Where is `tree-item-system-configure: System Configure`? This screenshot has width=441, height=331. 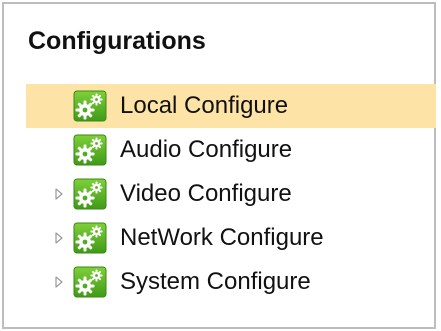
tree-item-system-configure: System Configure is located at coordinates (231, 282).